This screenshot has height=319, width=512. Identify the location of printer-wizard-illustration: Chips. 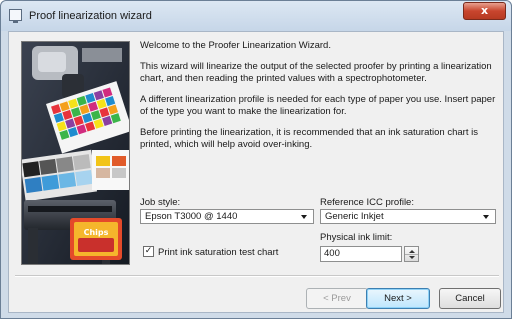
(75, 153).